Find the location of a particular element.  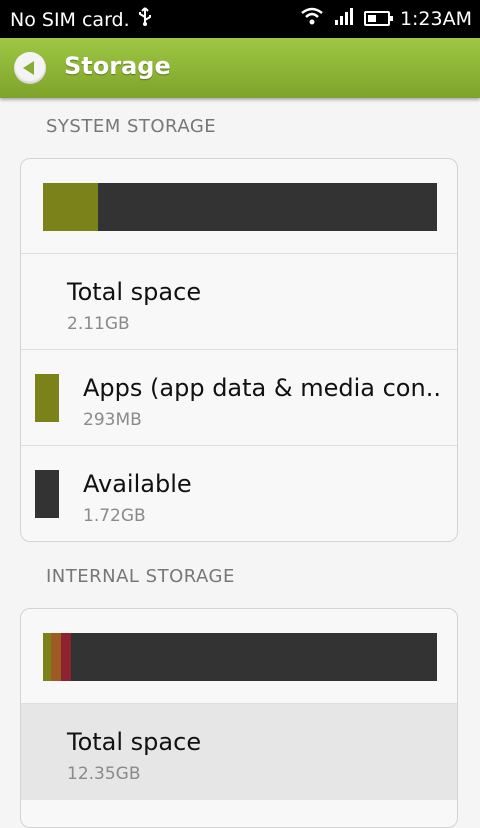

available-color-swatch is located at coordinates (47, 494).